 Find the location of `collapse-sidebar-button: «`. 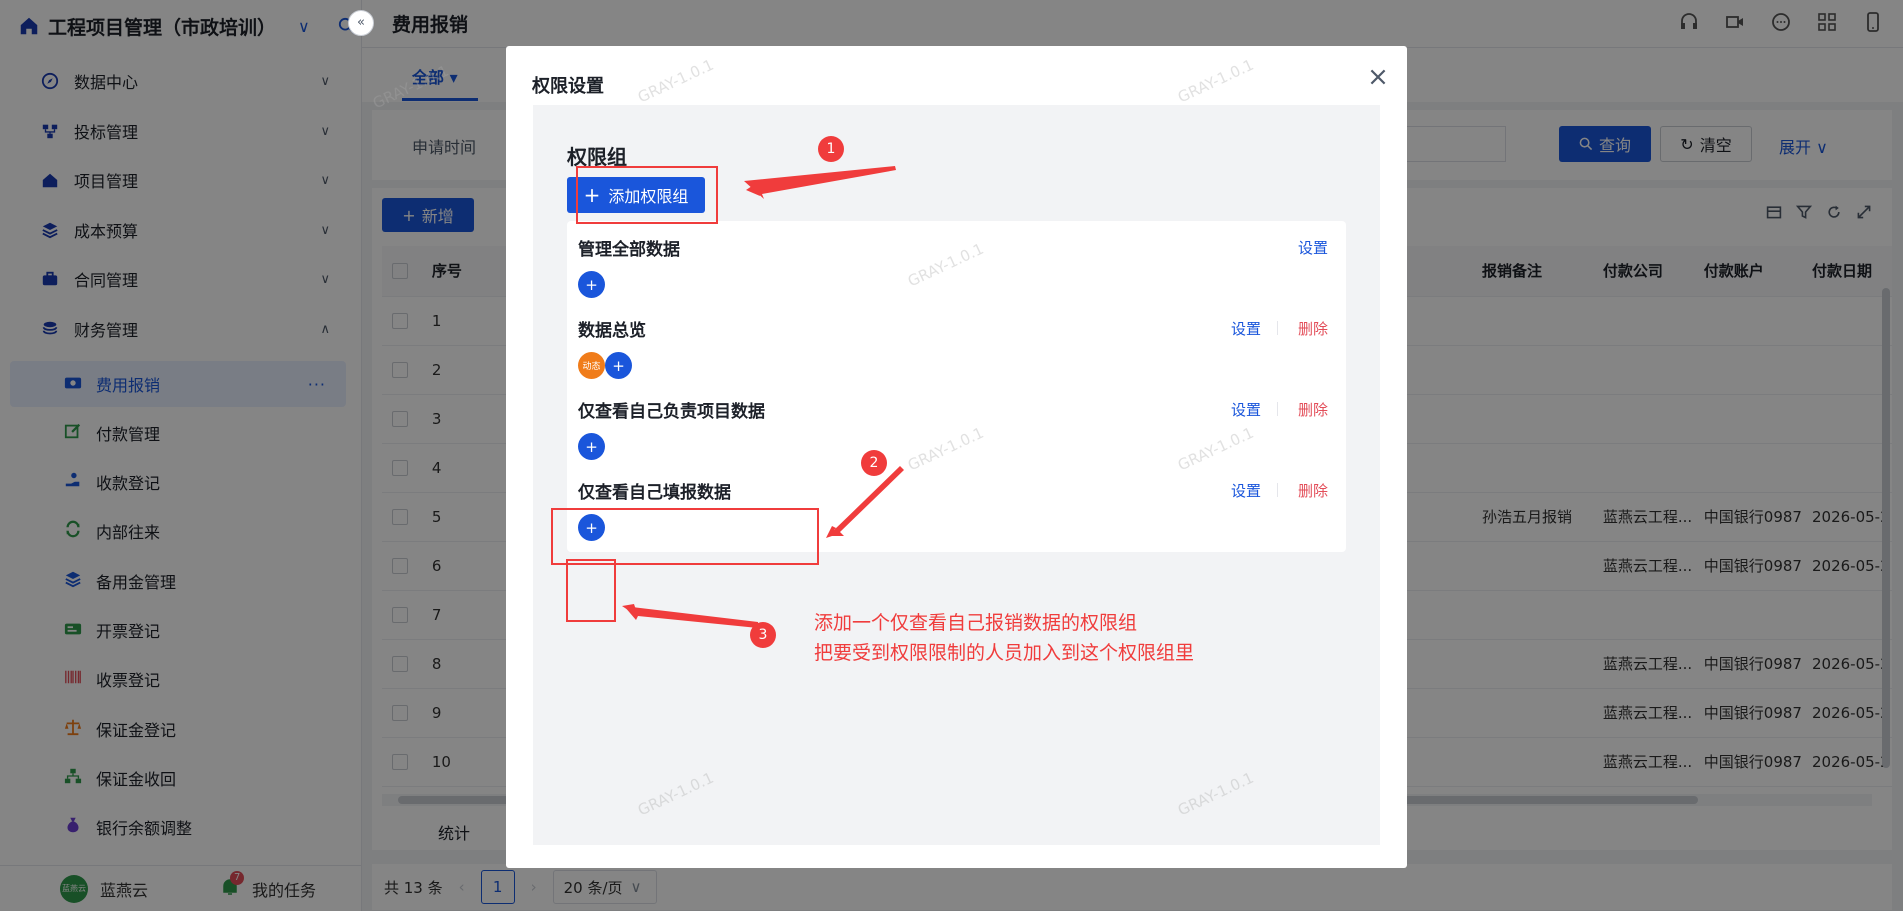

collapse-sidebar-button: « is located at coordinates (361, 23).